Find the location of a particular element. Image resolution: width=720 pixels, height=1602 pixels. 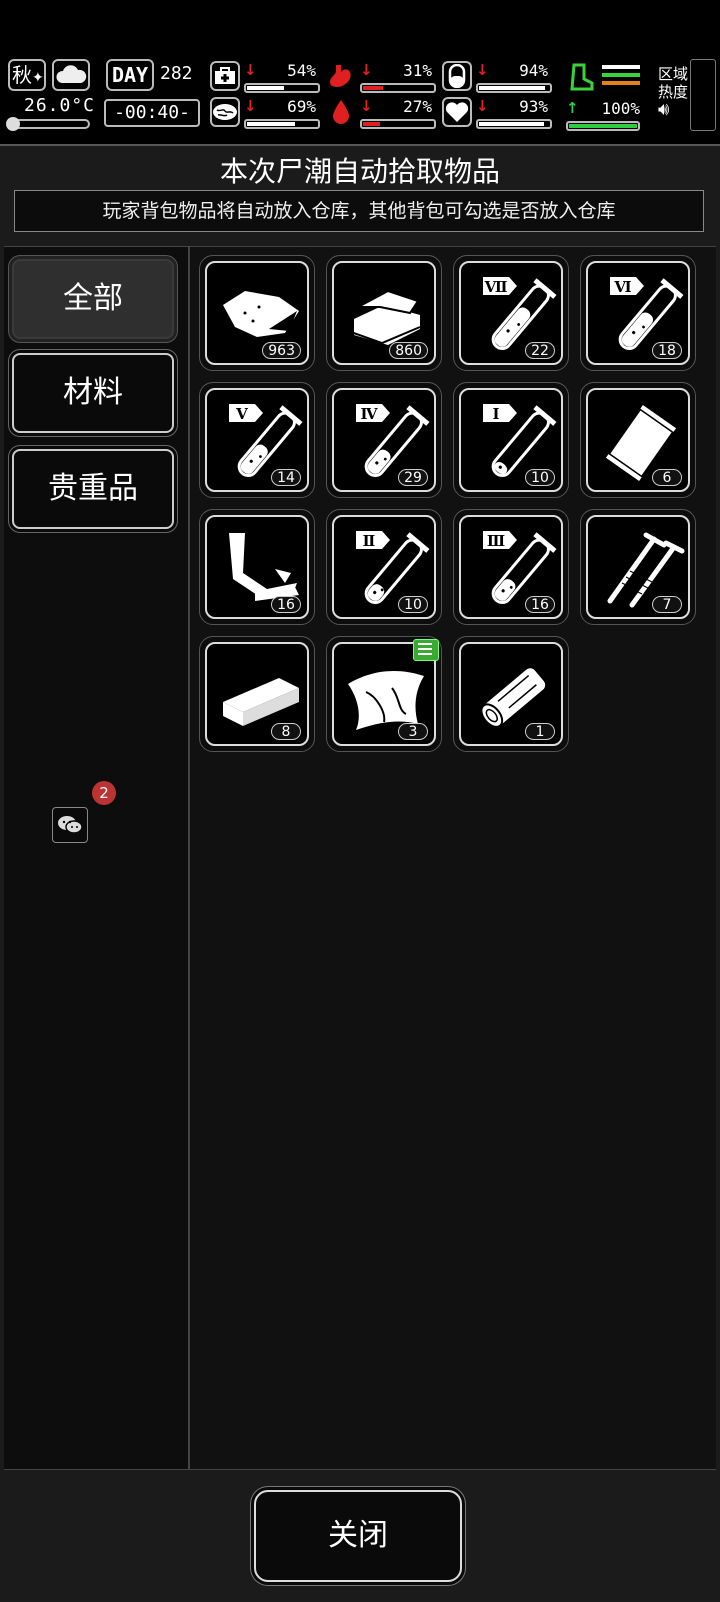

stamina-stat: ↑ 100% is located at coordinates (603, 115).